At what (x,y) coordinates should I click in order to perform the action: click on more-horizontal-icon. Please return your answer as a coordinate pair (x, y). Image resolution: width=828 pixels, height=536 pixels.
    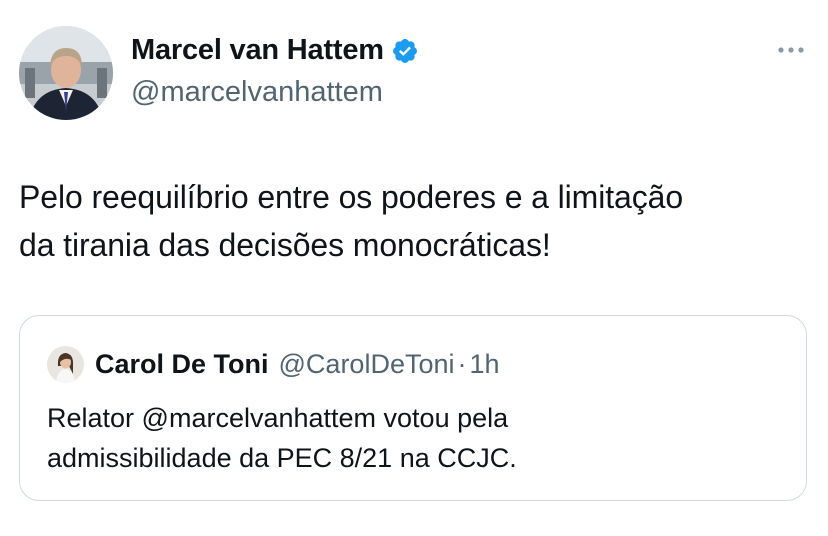
    Looking at the image, I should click on (791, 50).